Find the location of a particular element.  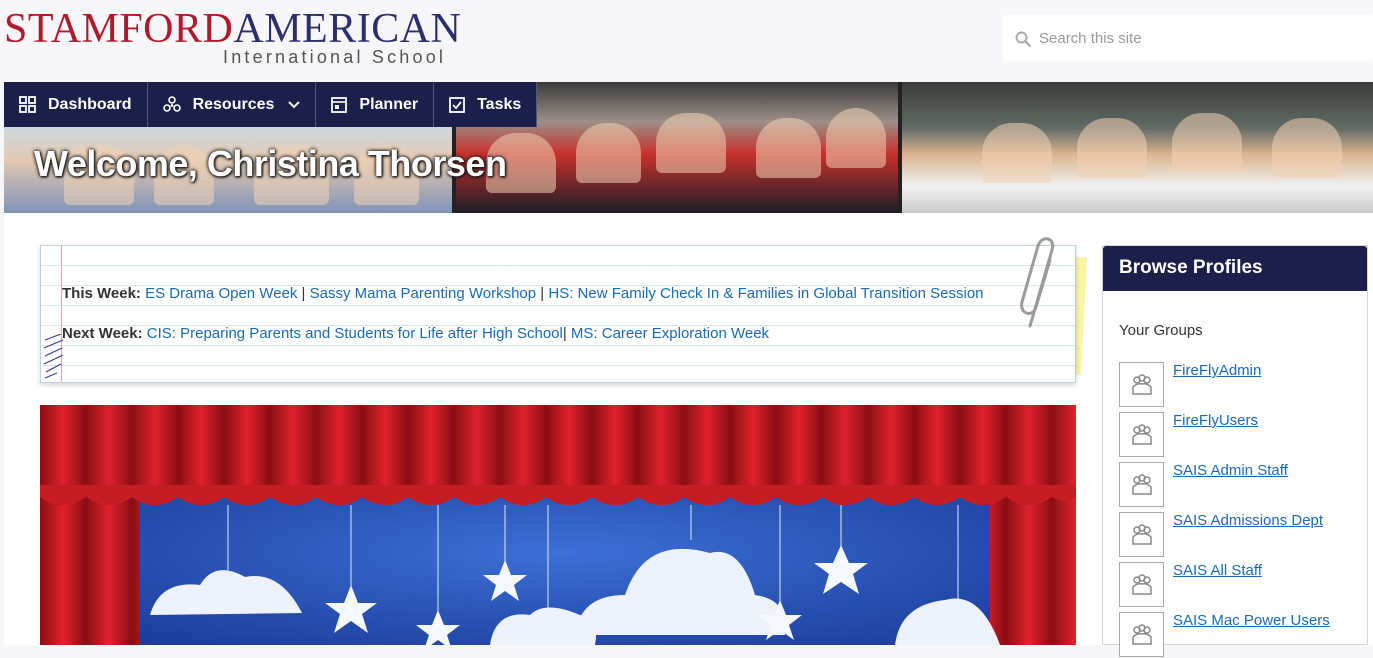

main-nav: Dashboard Resources Planner Tasks is located at coordinates (271, 104).